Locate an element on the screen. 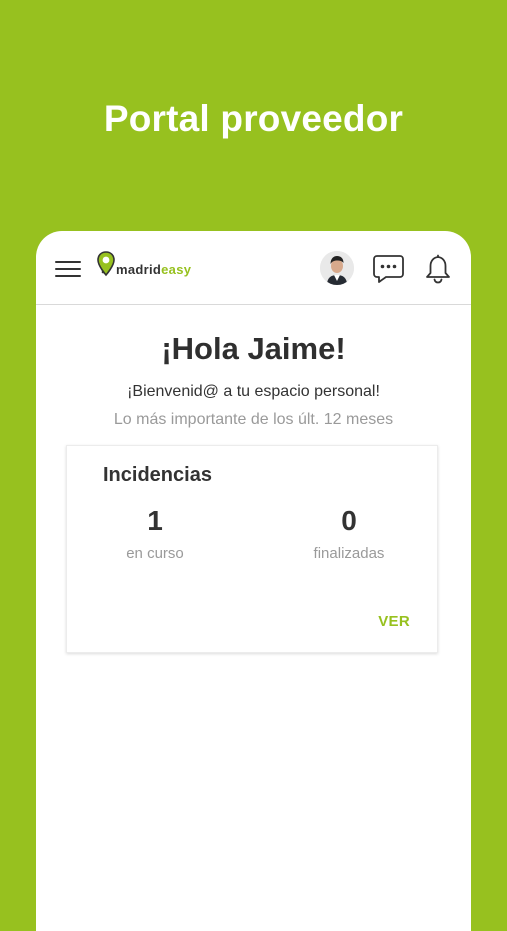 This screenshot has height=931, width=507. user-avatar is located at coordinates (337, 268).